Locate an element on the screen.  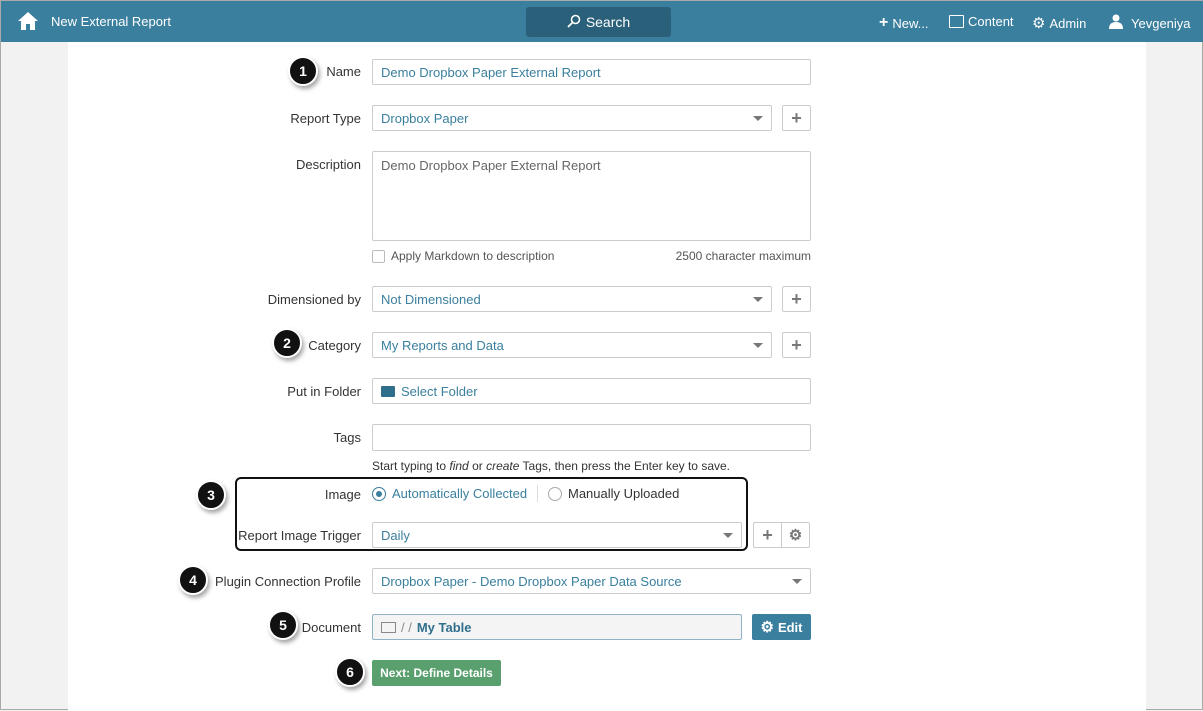
add-report-type-button: + is located at coordinates (796, 118).